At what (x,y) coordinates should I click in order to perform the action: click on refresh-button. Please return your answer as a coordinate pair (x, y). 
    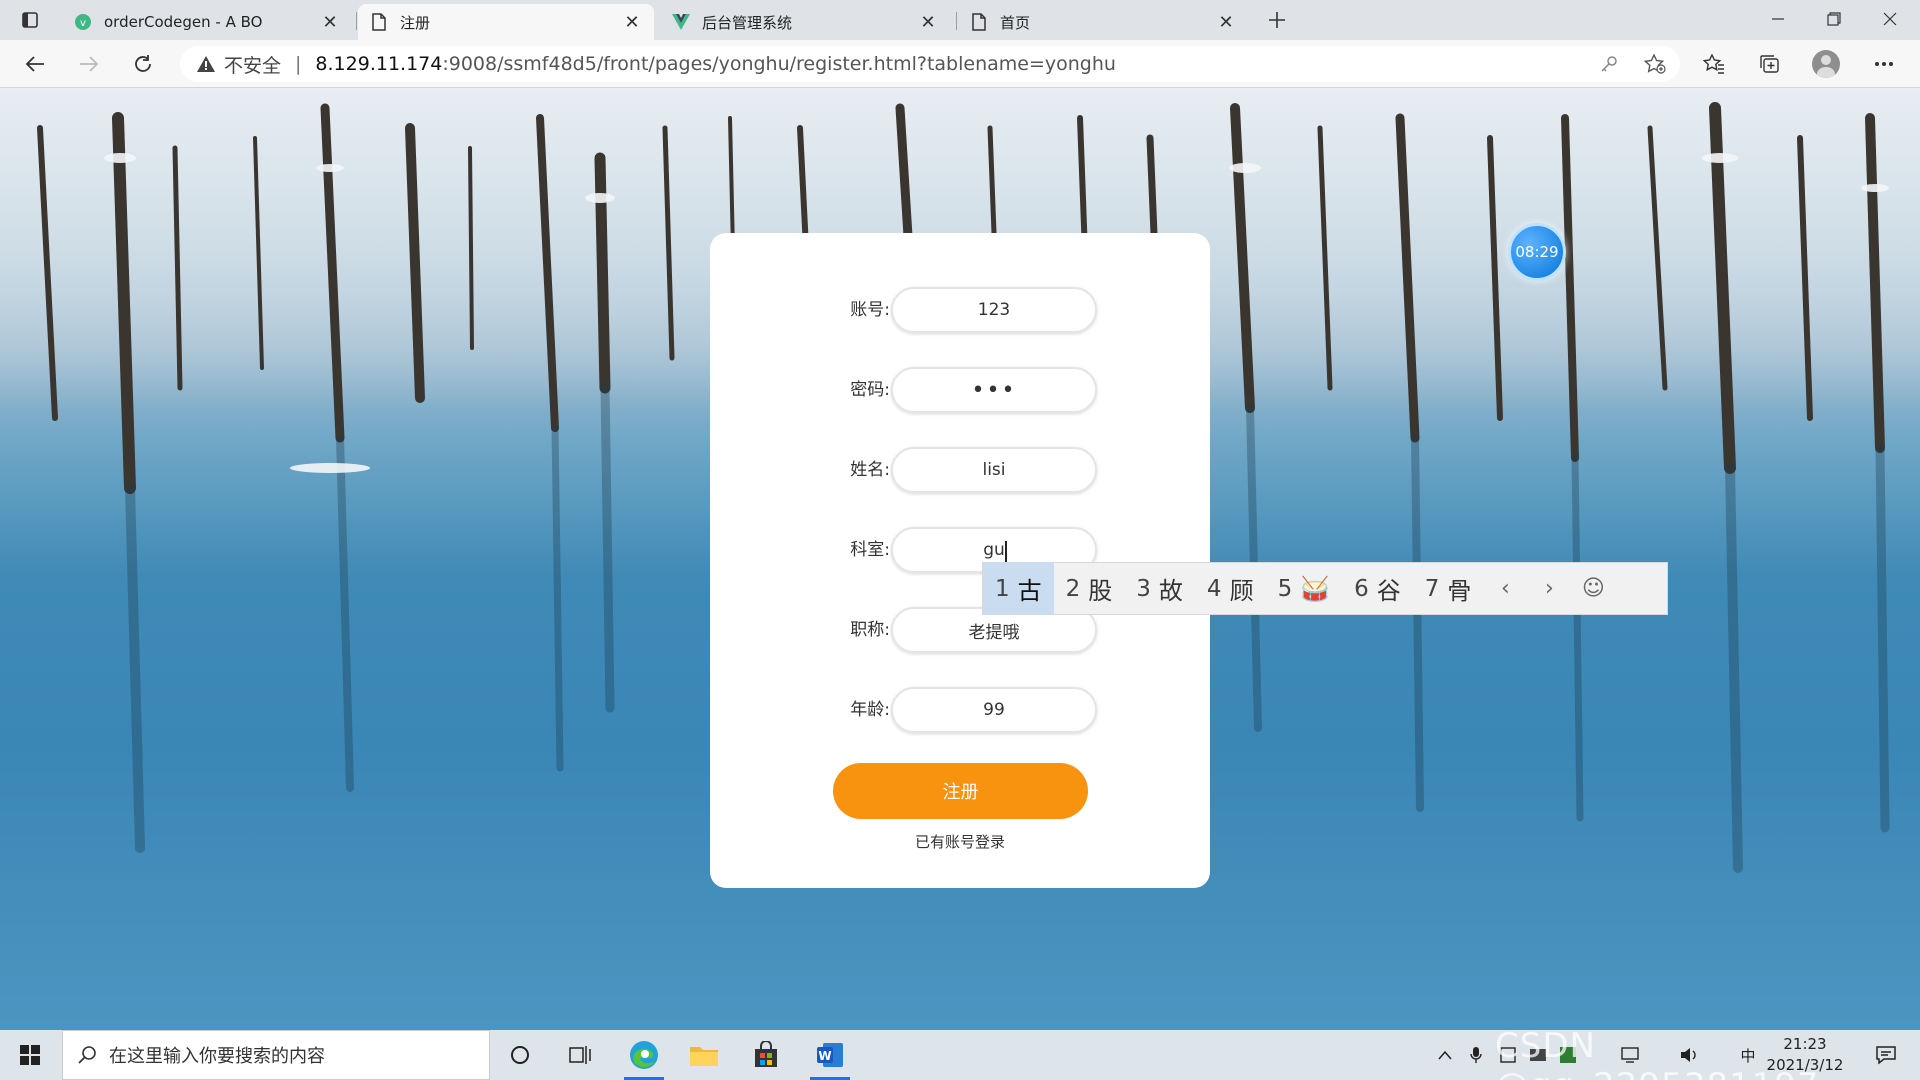
    Looking at the image, I should click on (143, 64).